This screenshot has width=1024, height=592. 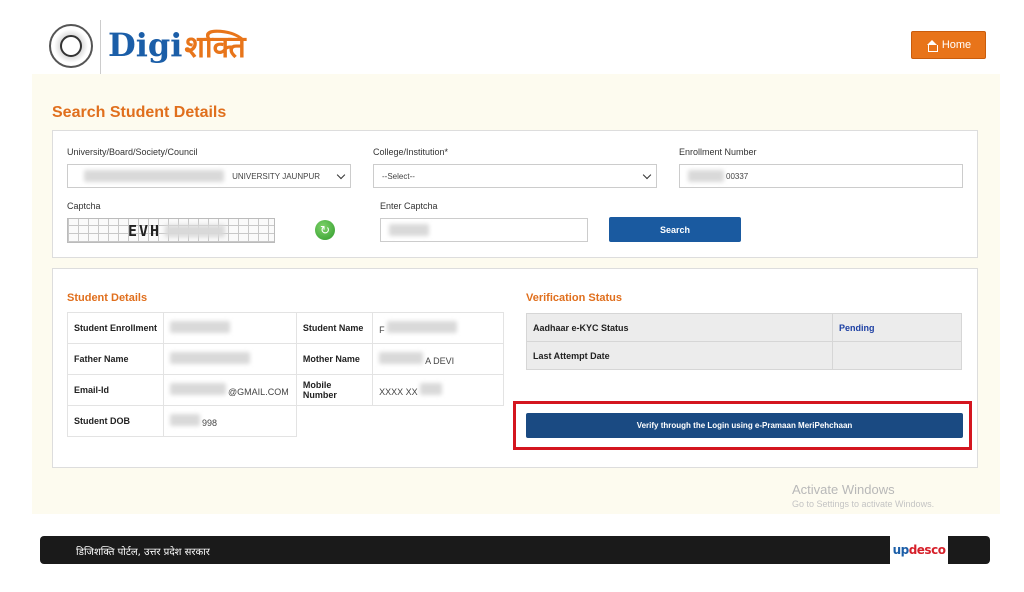 I want to click on logo-latin-text: Digi, so click(x=145, y=45).